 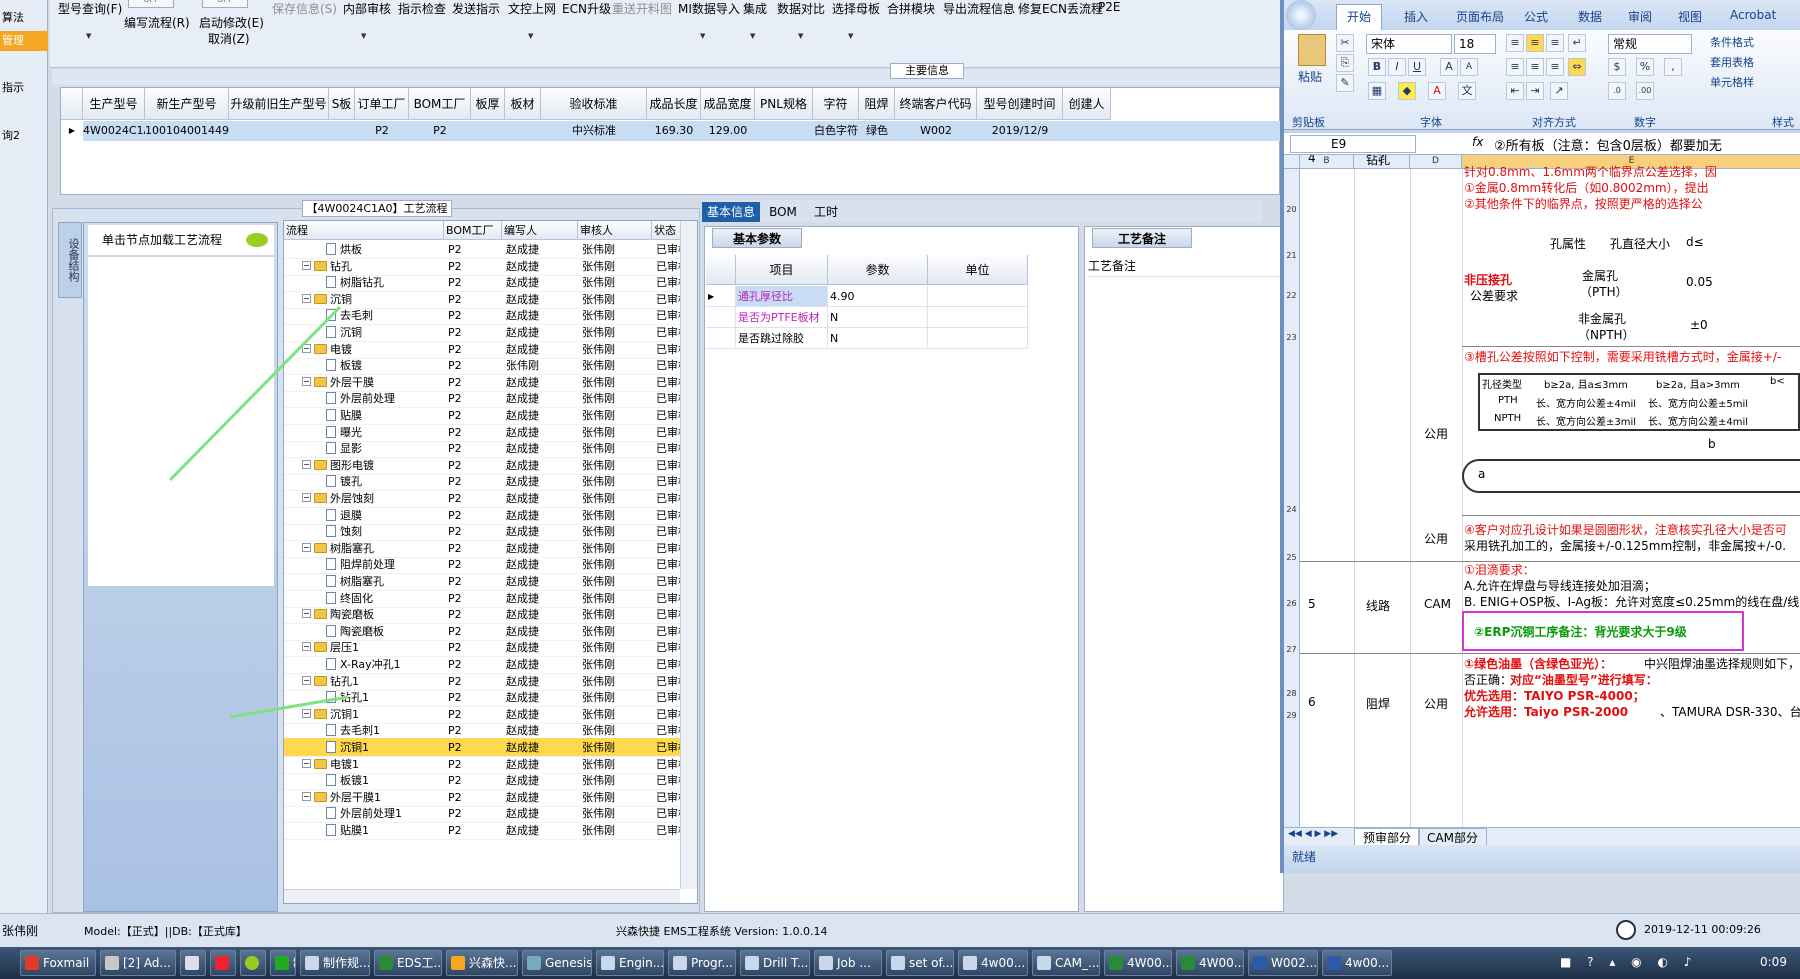 What do you see at coordinates (1640, 243) in the screenshot?
I see `cell-hole-dia: 孔直径大小` at bounding box center [1640, 243].